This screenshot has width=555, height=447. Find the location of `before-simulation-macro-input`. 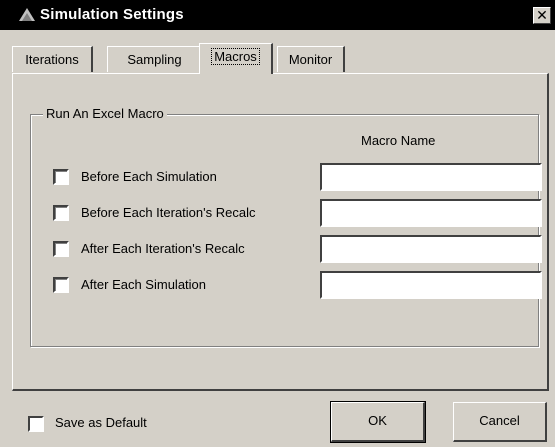

before-simulation-macro-input is located at coordinates (431, 177).